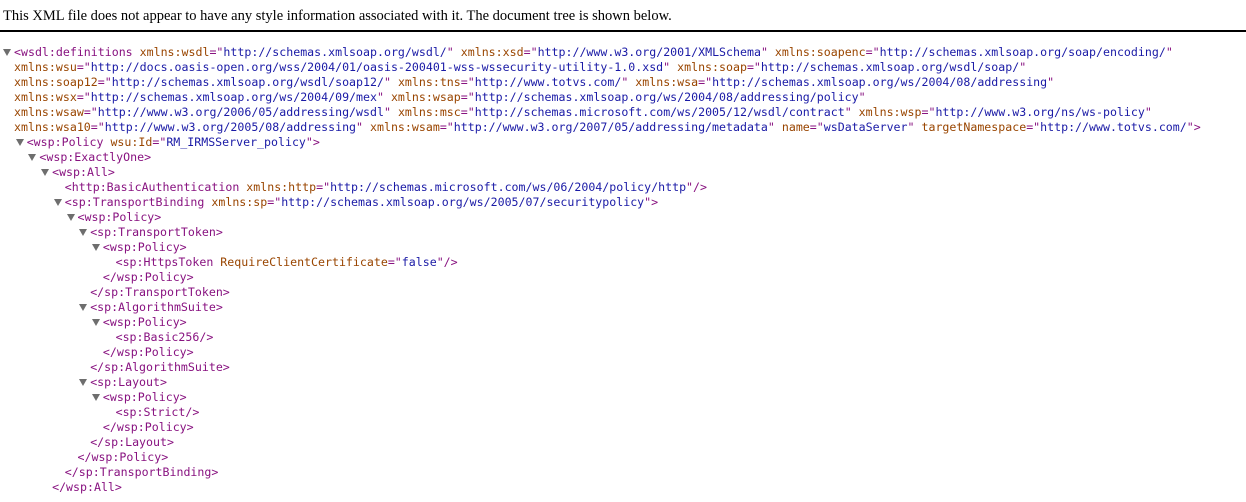 This screenshot has width=1246, height=502. What do you see at coordinates (68, 142) in the screenshot?
I see `tag-text: <wsp:Policy` at bounding box center [68, 142].